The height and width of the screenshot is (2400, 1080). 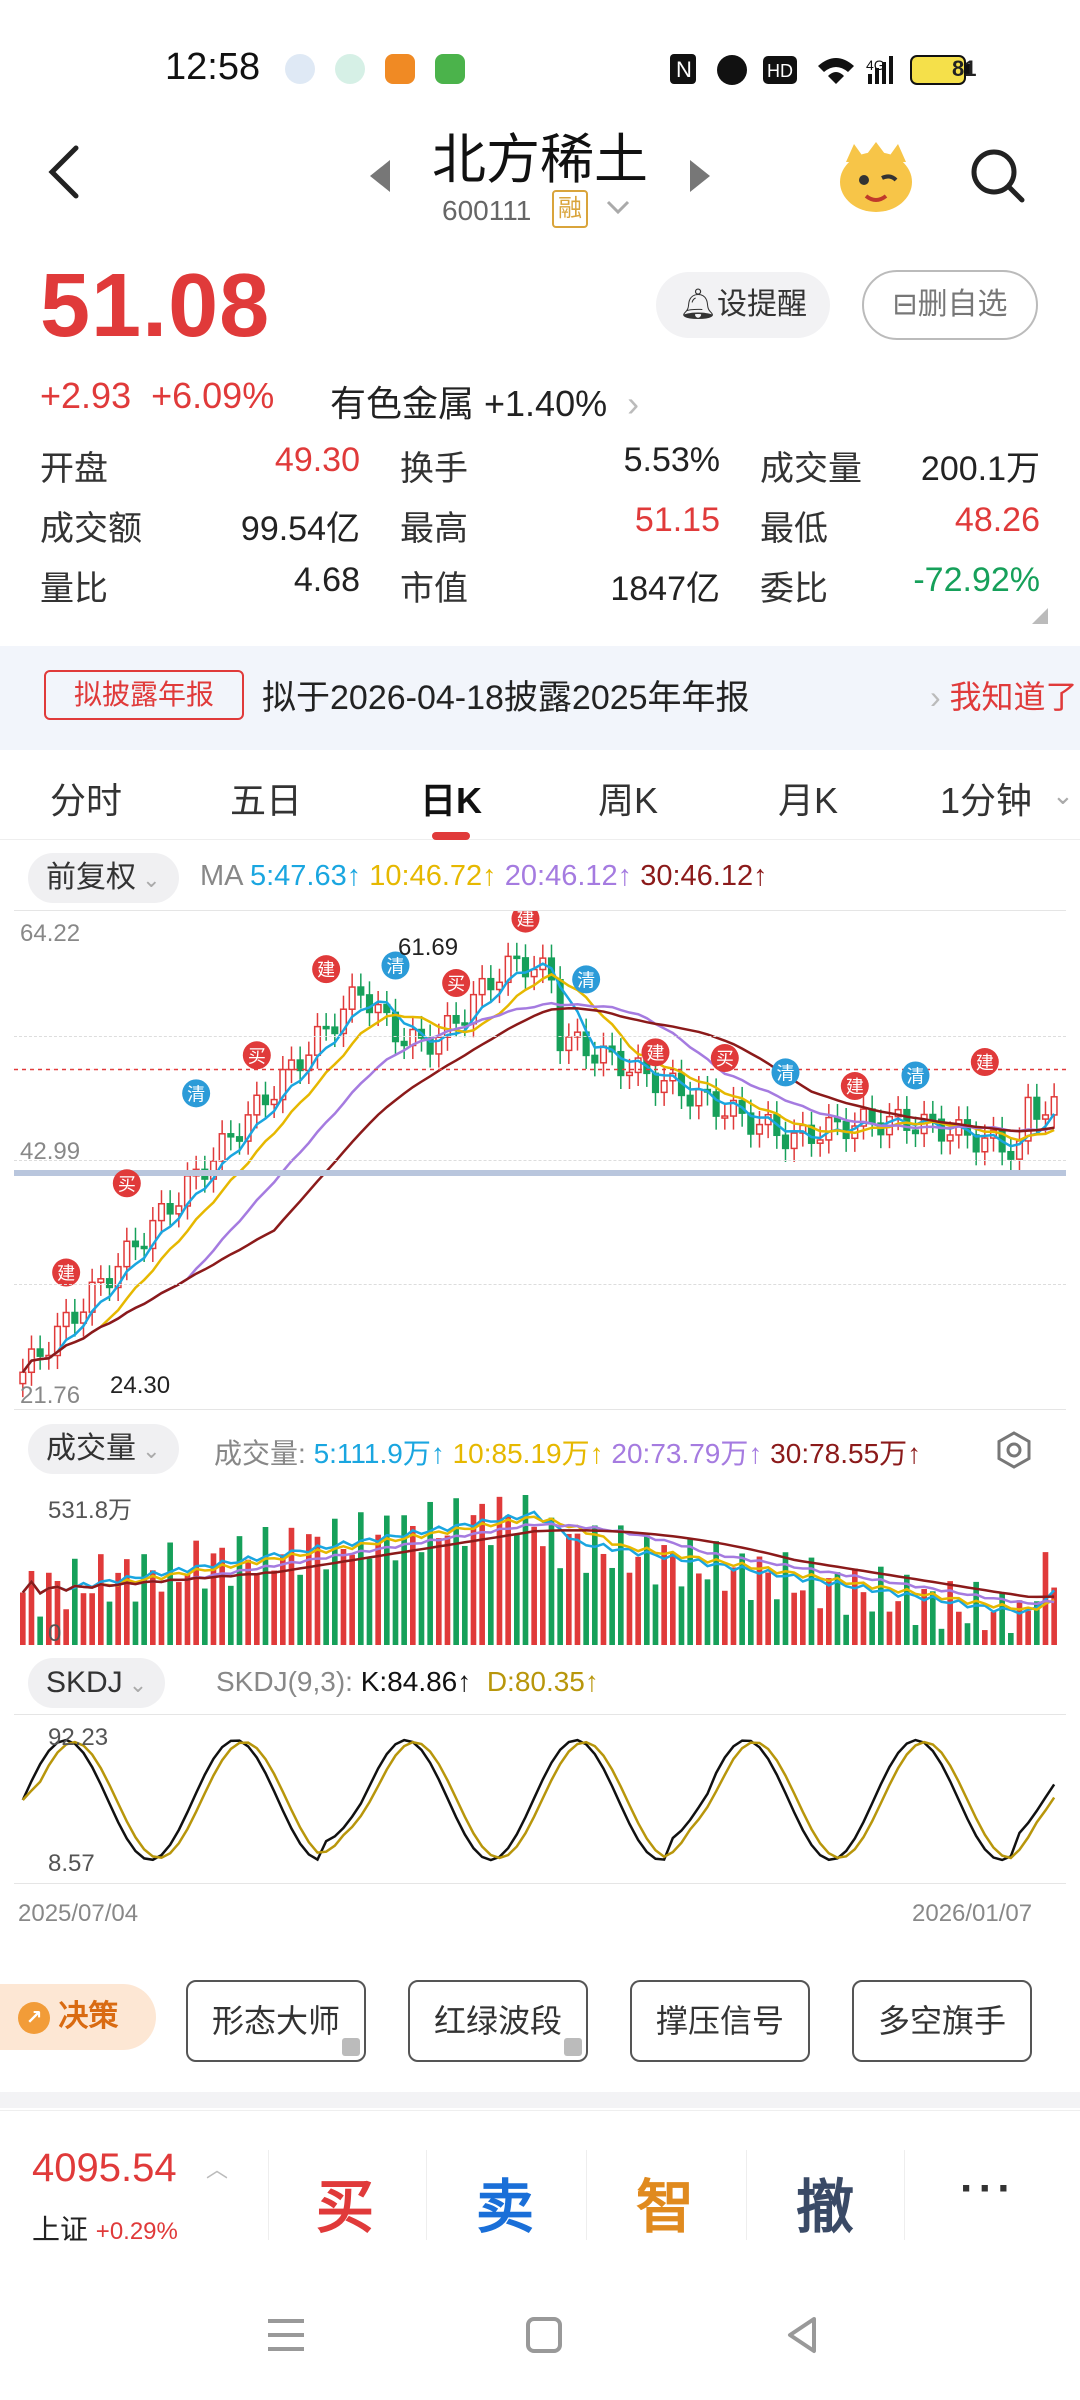 What do you see at coordinates (720, 2021) in the screenshot?
I see `support-resistance-button: 撑压信号` at bounding box center [720, 2021].